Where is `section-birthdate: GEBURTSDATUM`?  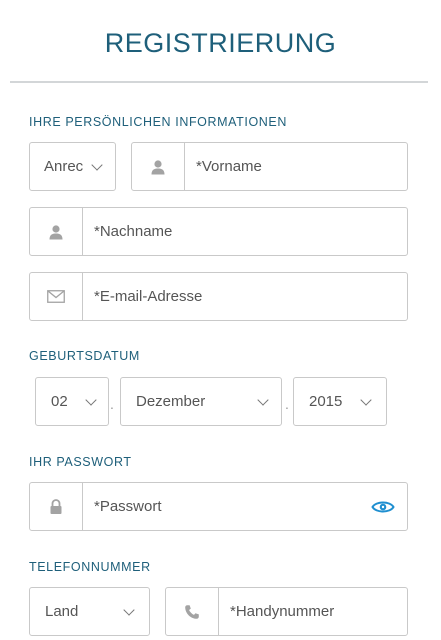 section-birthdate: GEBURTSDATUM is located at coordinates (84, 356).